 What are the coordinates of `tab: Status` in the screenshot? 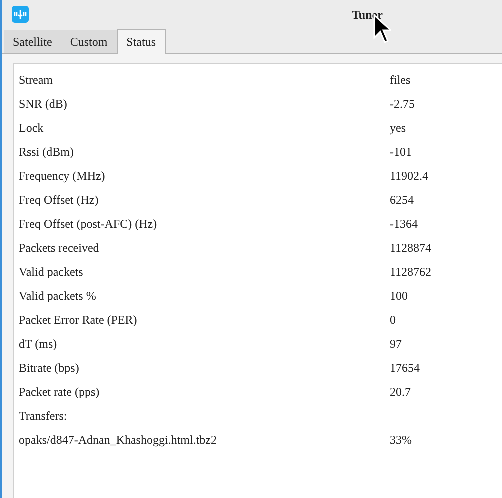 It's located at (141, 41).